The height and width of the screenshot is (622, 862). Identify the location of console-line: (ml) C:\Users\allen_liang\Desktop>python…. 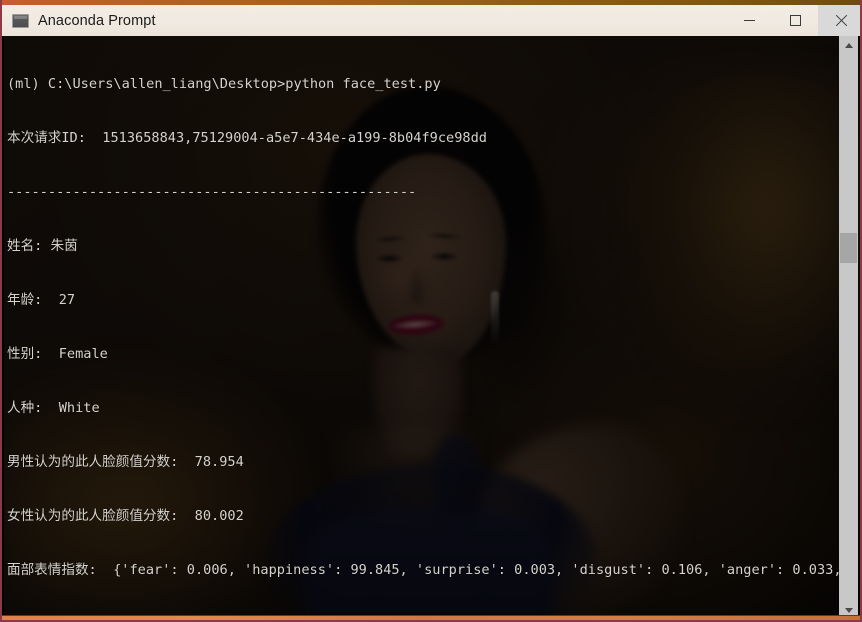
(224, 84).